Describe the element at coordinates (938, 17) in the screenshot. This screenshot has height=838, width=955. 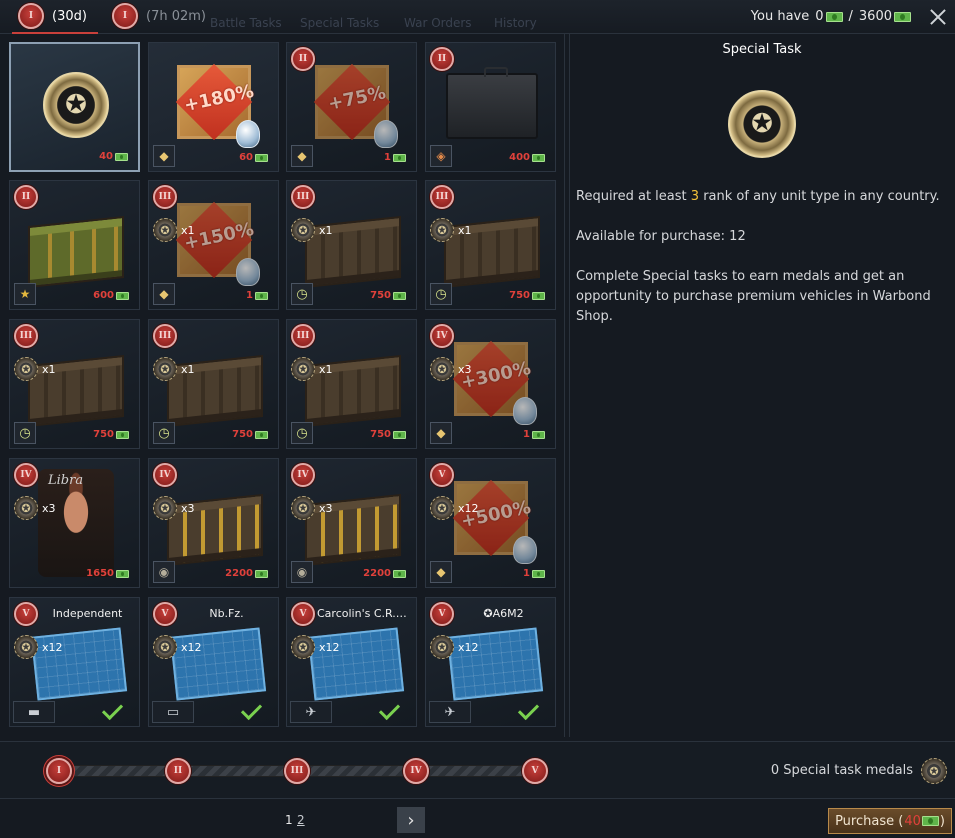
I see `close-button` at that location.